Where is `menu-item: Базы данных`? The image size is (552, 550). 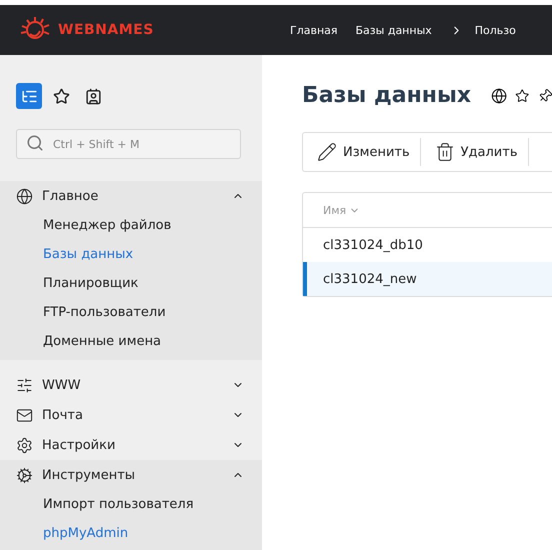 menu-item: Базы данных is located at coordinates (131, 254).